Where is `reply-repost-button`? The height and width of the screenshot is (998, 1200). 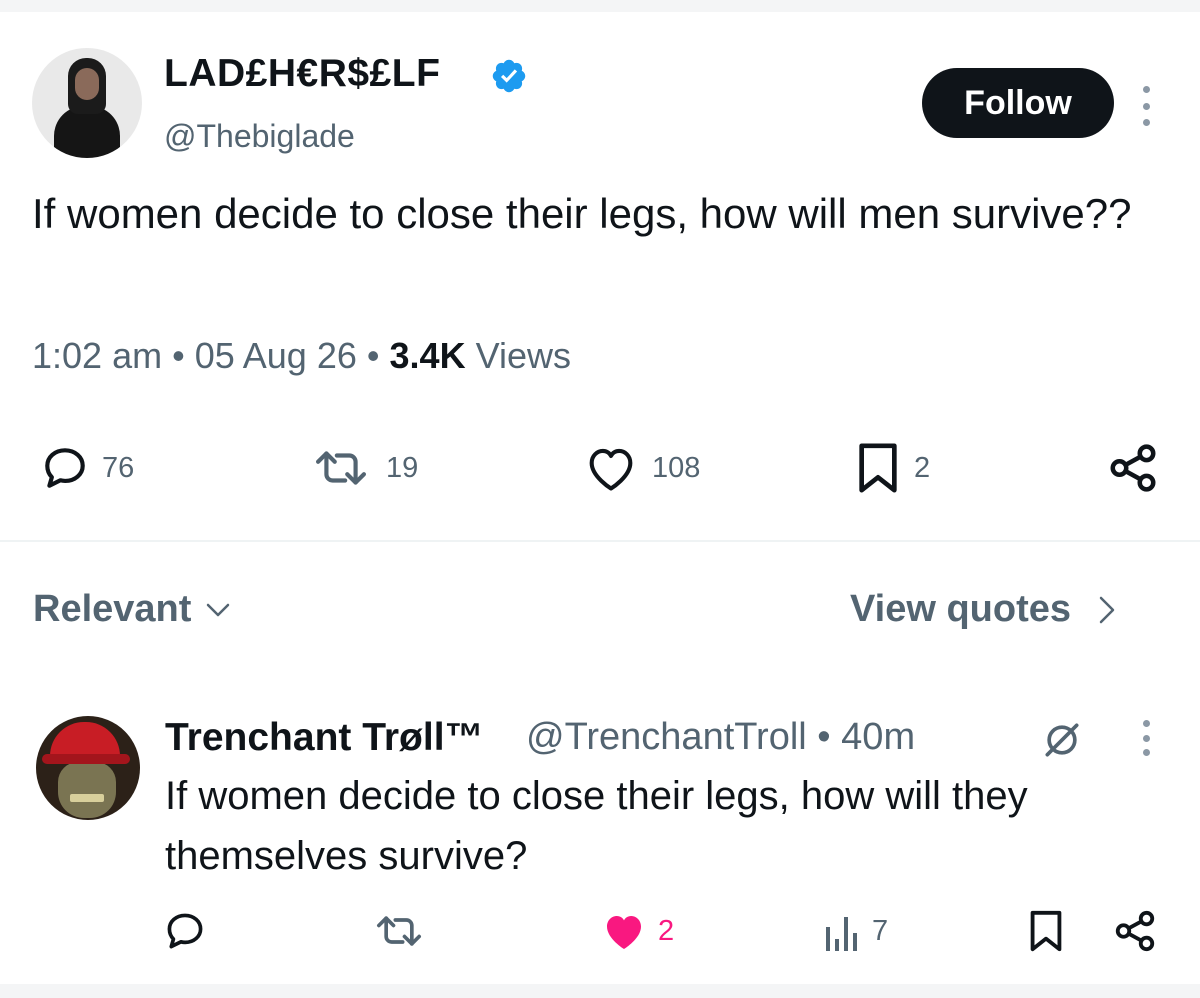
reply-repost-button is located at coordinates (399, 931).